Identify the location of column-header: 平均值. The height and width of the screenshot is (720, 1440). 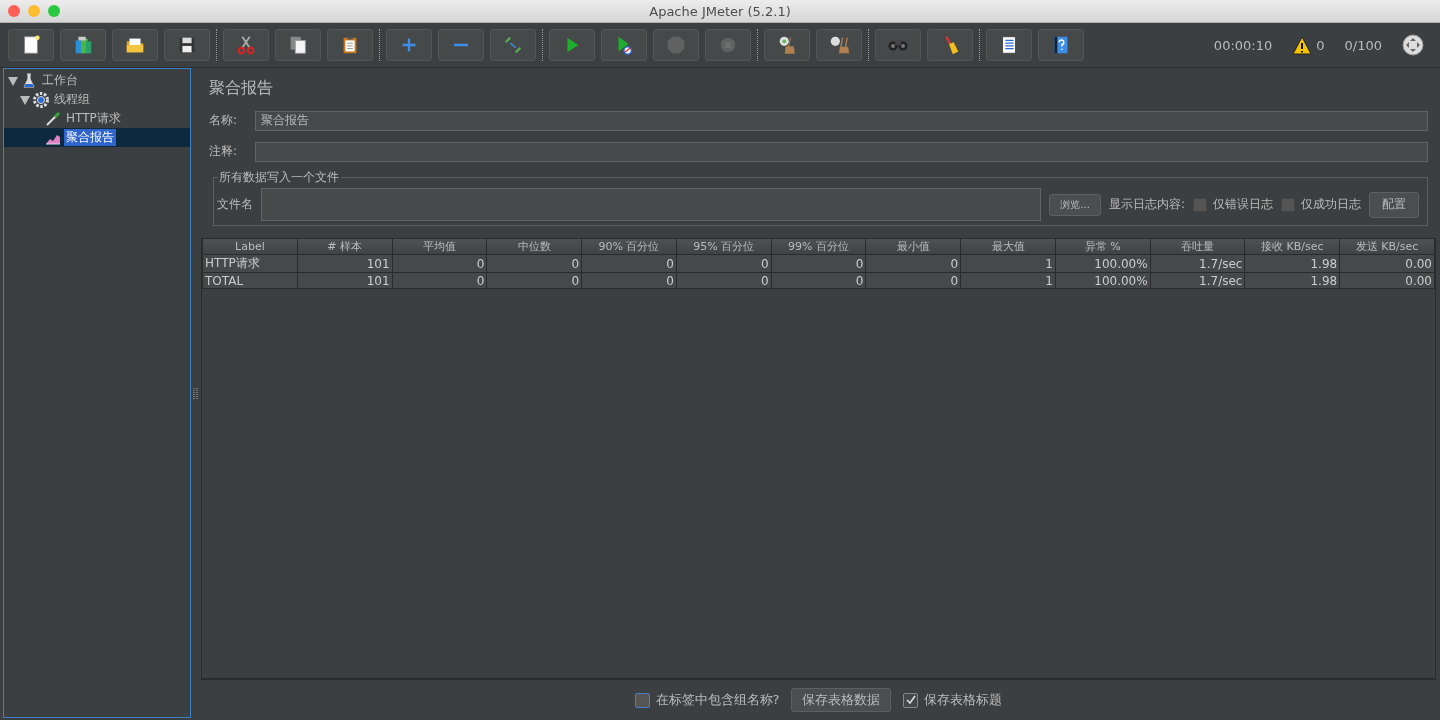
(439, 247).